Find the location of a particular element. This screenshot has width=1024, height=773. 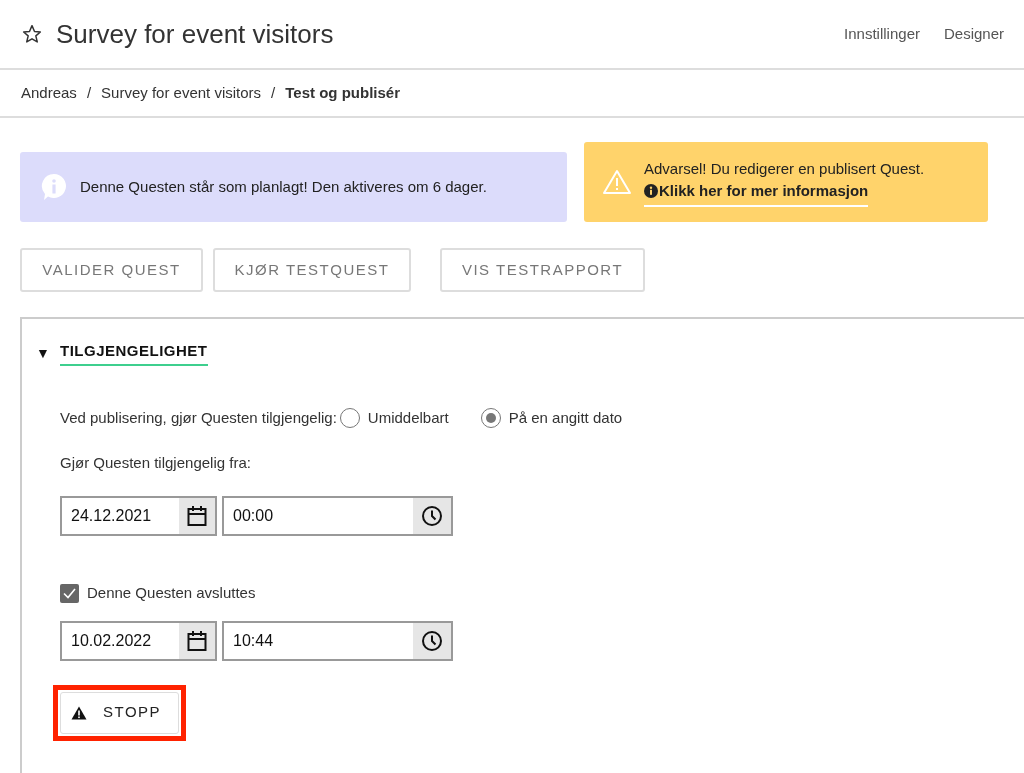

breadcrumb-link: Survey for event visitors is located at coordinates (181, 93).